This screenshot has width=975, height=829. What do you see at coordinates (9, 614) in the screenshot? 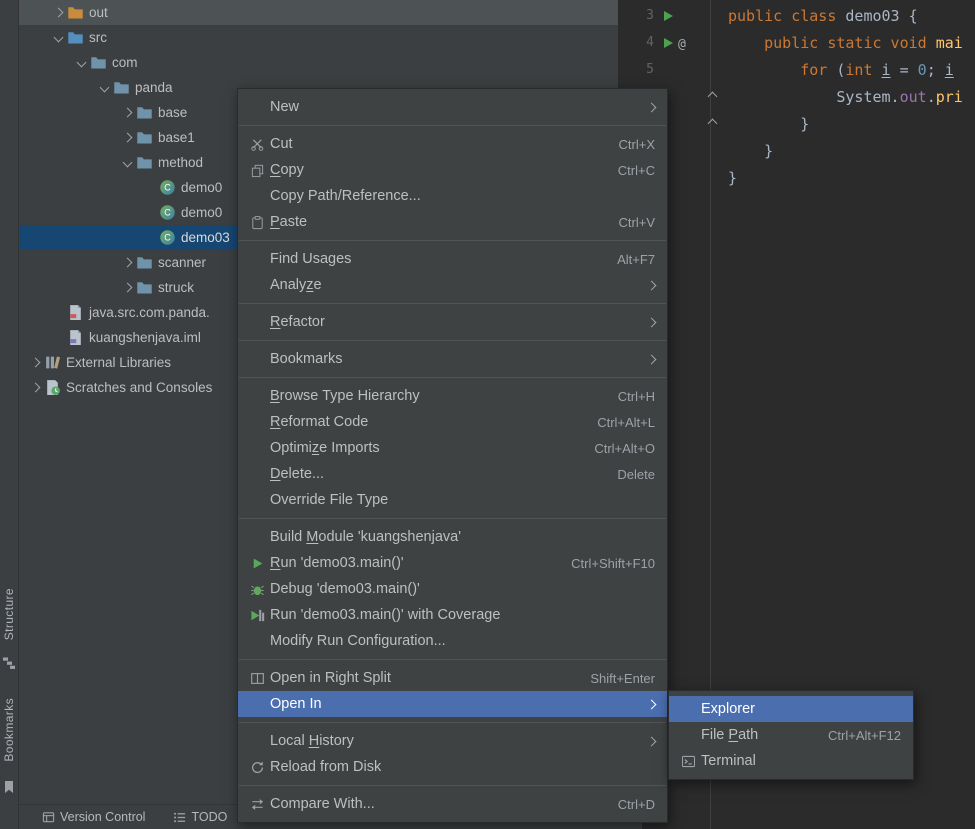
I see `tool-stripe-structure: Structure` at bounding box center [9, 614].